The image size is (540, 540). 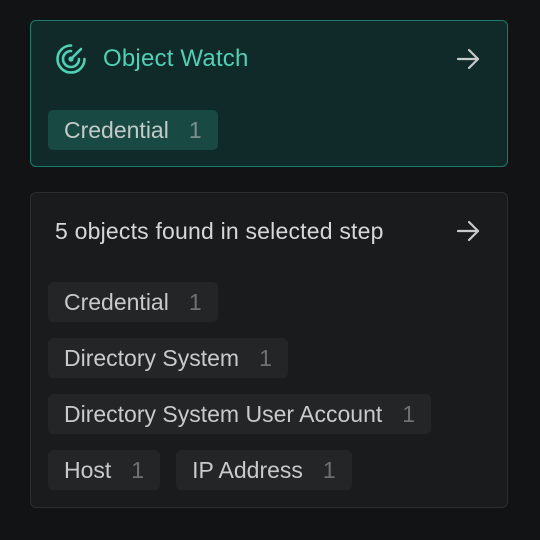 What do you see at coordinates (152, 357) in the screenshot?
I see `chip-label: Directory System` at bounding box center [152, 357].